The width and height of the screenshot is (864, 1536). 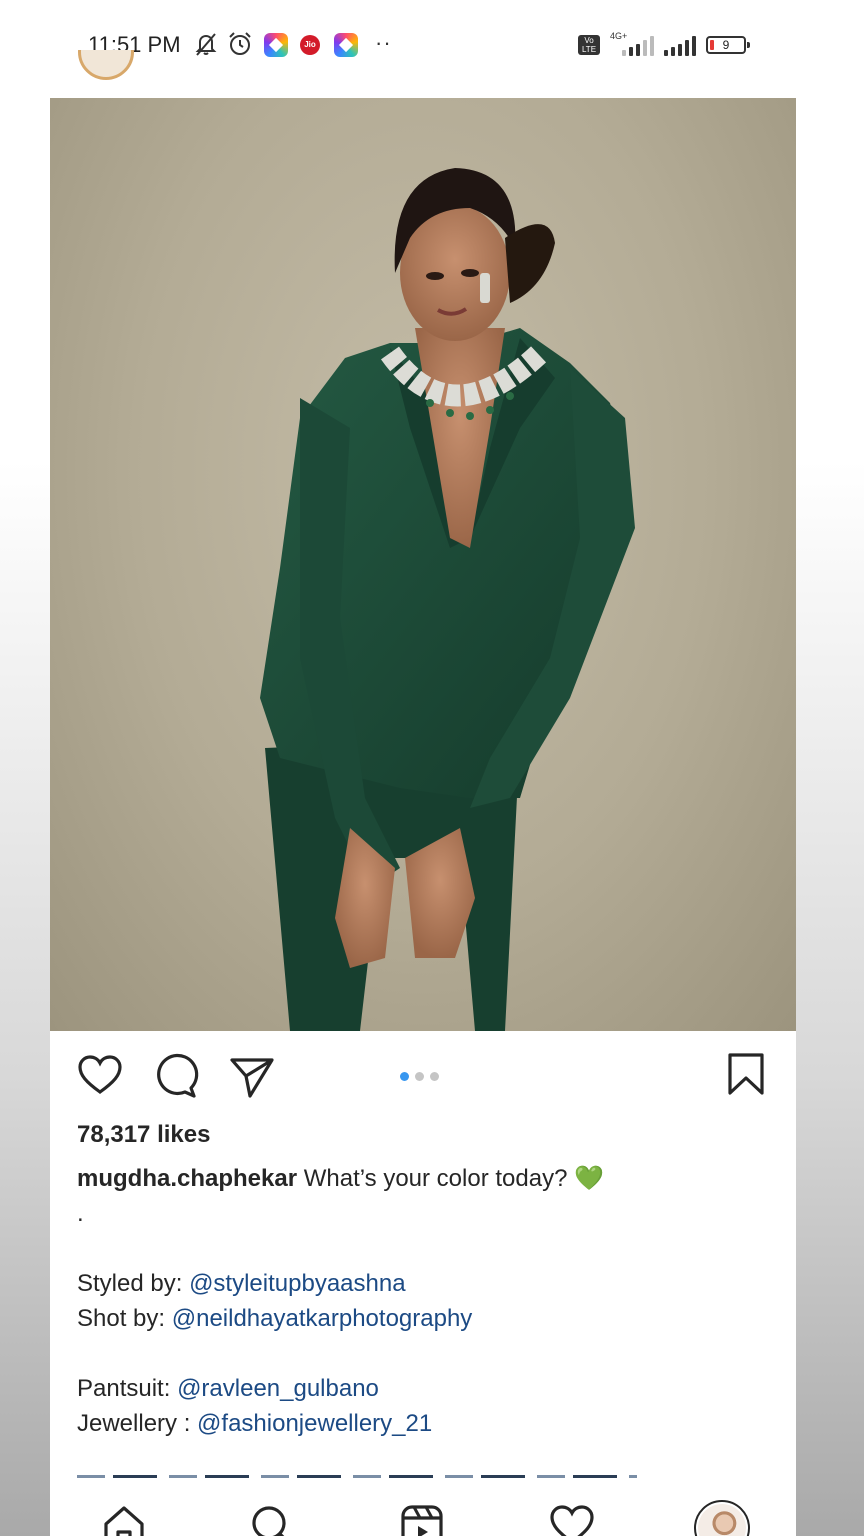 I want to click on carousel-indicator, so click(x=422, y=1077).